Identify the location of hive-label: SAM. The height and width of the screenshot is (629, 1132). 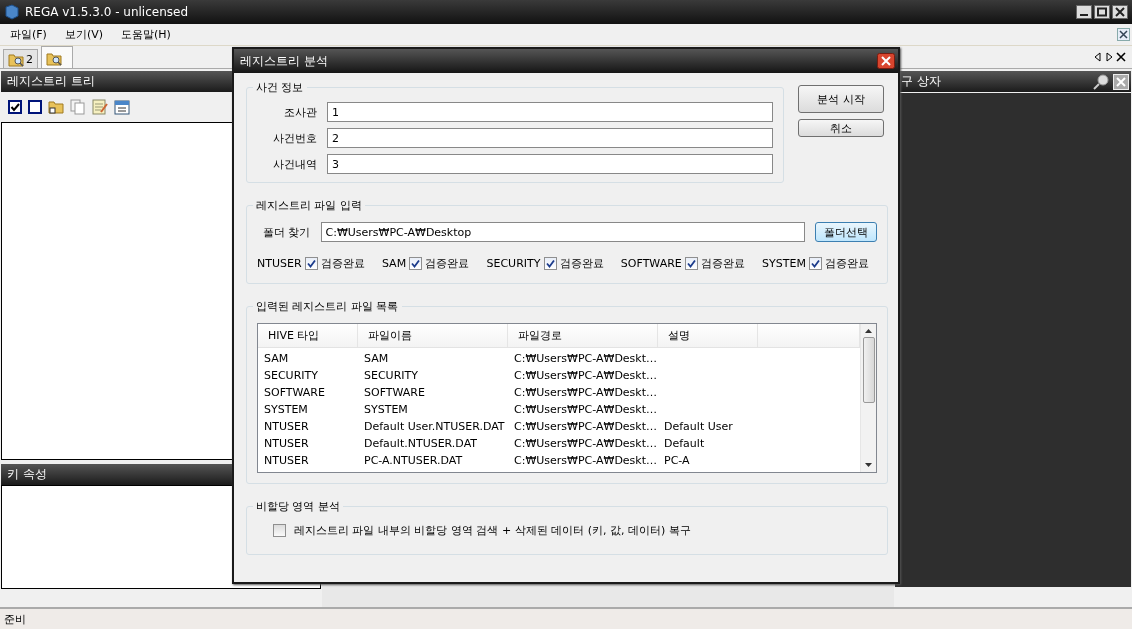
(394, 263).